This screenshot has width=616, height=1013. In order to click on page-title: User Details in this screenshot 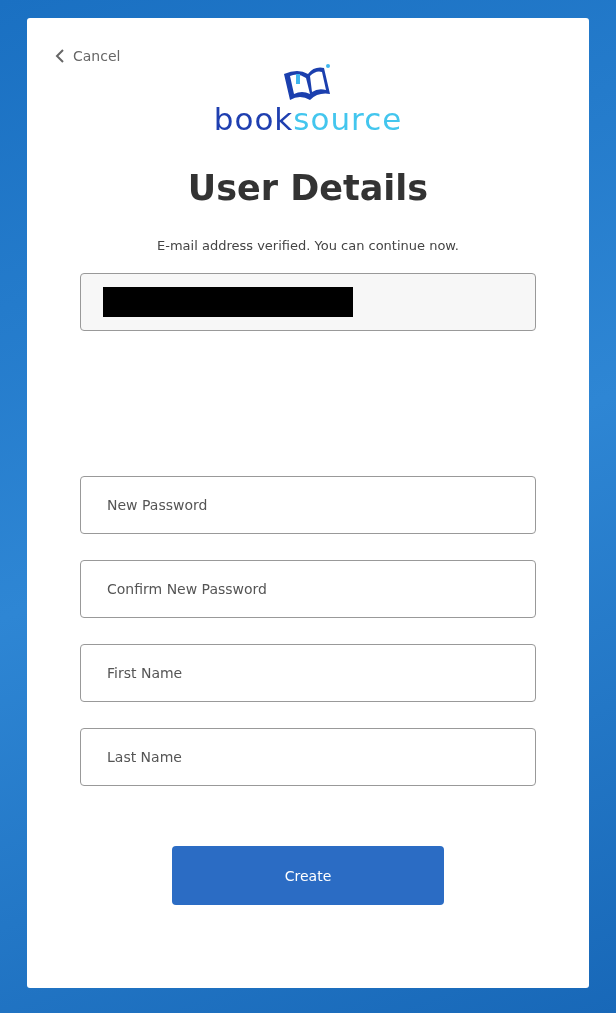, I will do `click(308, 188)`.